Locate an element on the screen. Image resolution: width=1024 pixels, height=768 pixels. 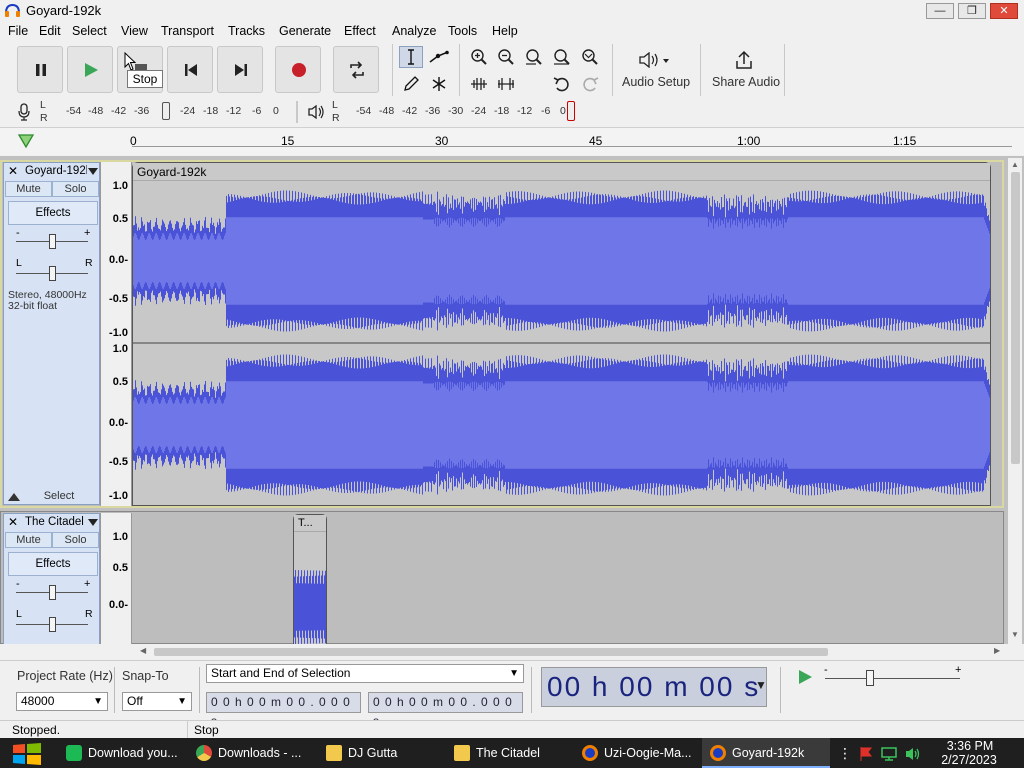
vertical-scrollbar: ▲ ▼ is located at coordinates (1015, 401).